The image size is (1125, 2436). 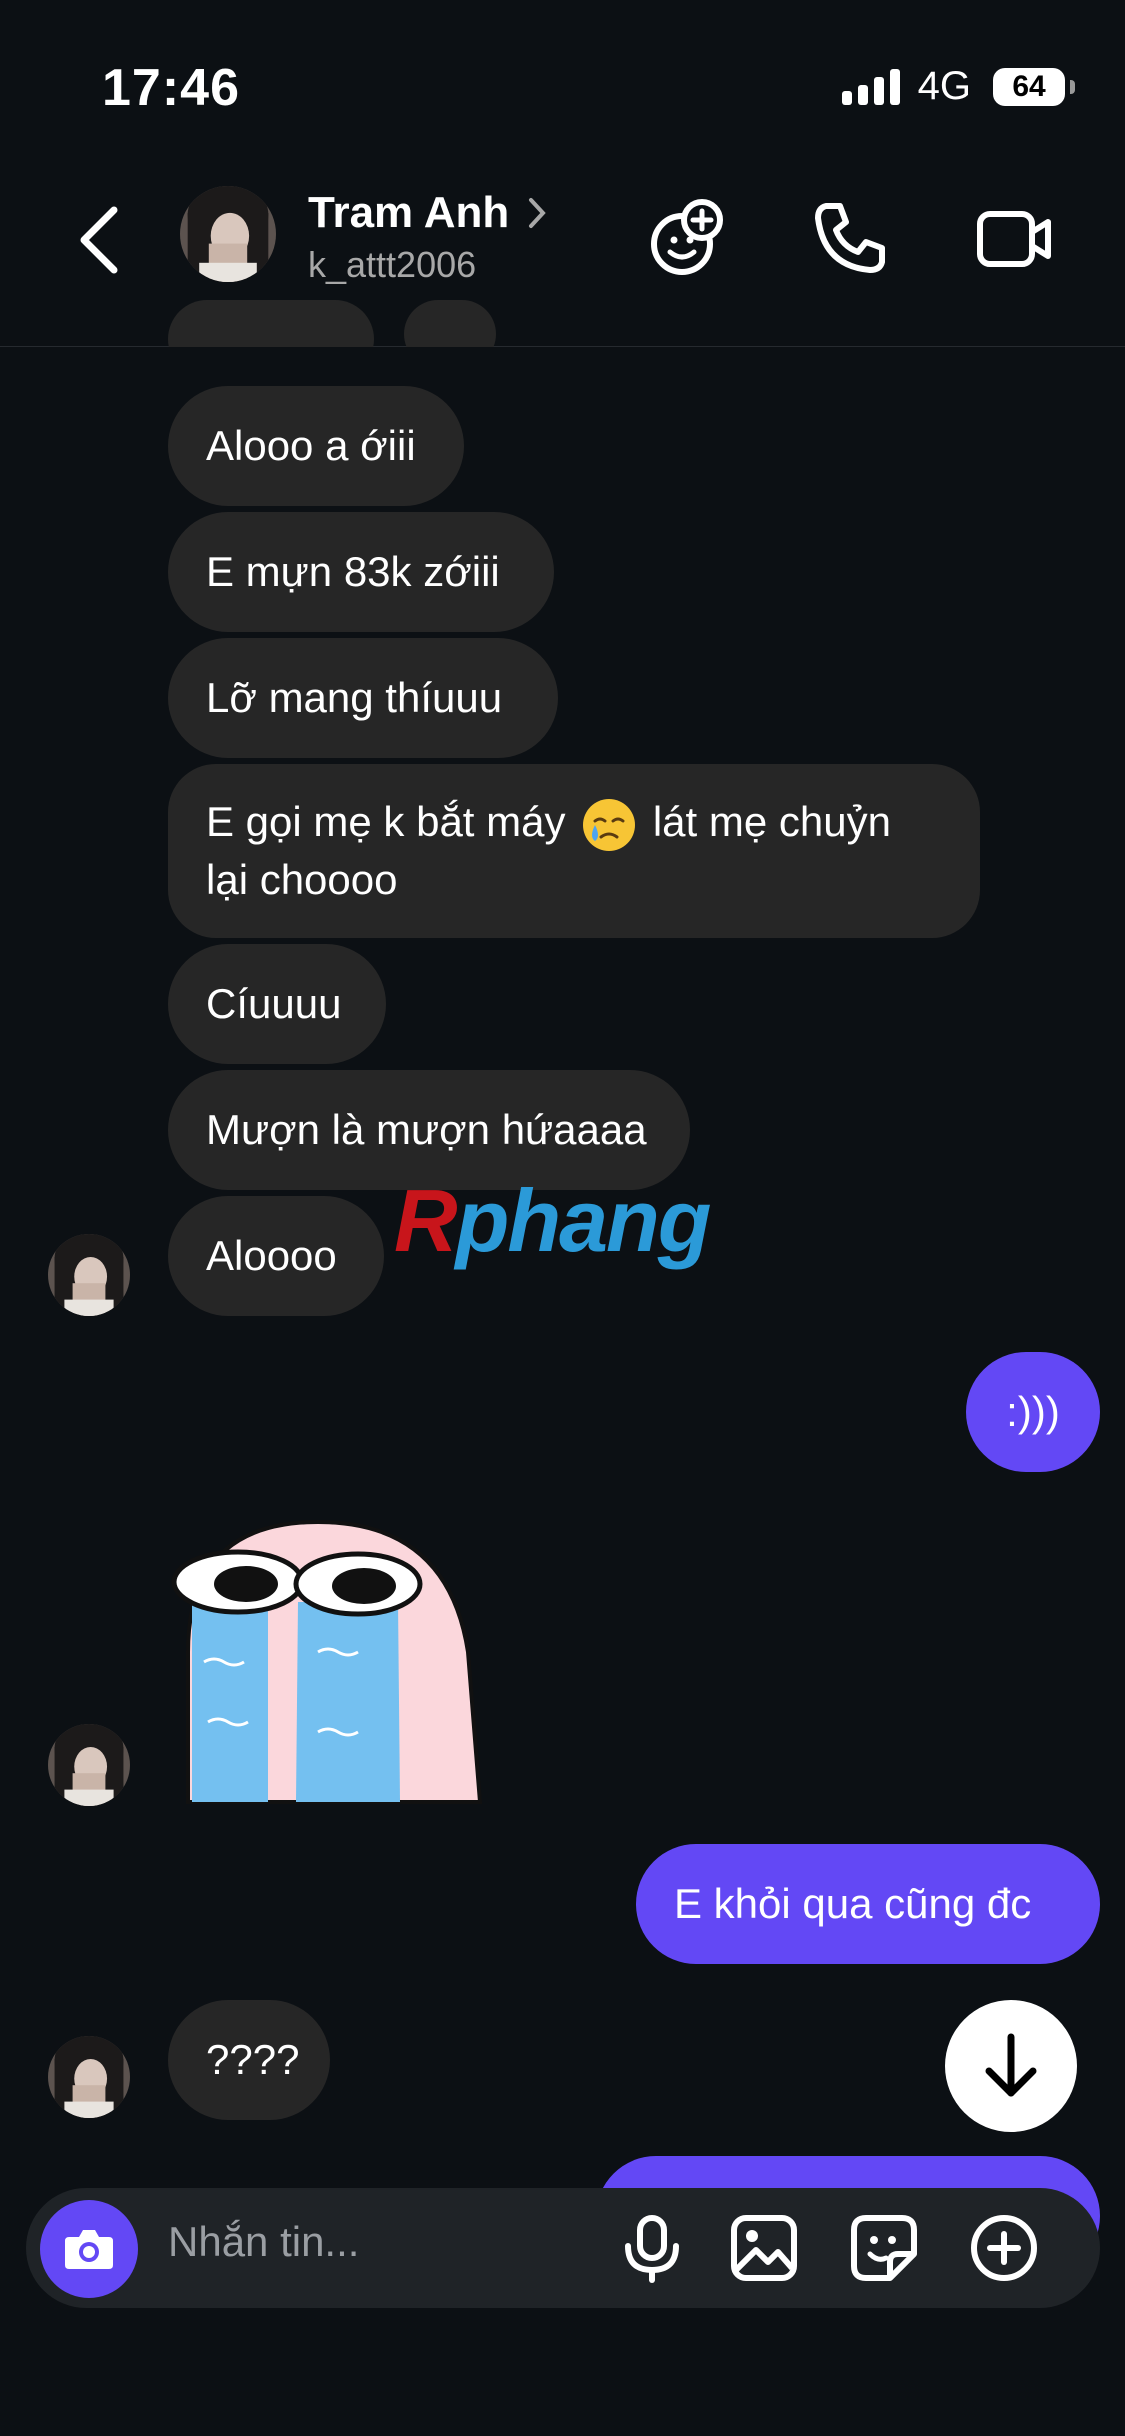 I want to click on back-arrow-icon, so click(x=100, y=240).